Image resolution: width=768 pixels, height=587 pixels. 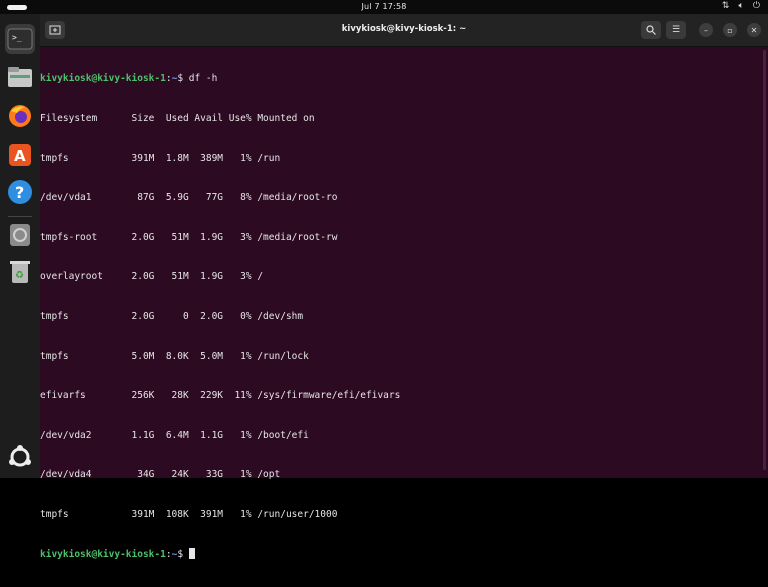 I want to click on maximize-button: ▫, so click(x=730, y=30).